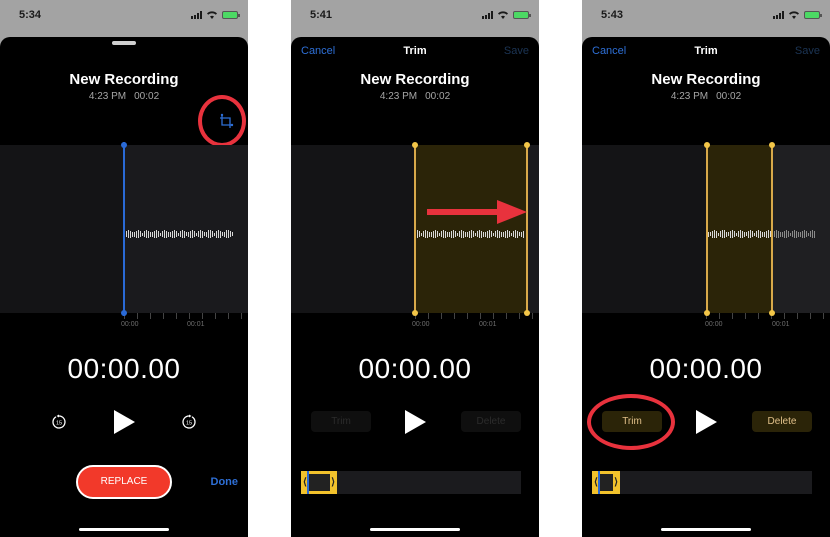  Describe the element at coordinates (612, 15) in the screenshot. I see `status-time: 5:43` at that location.